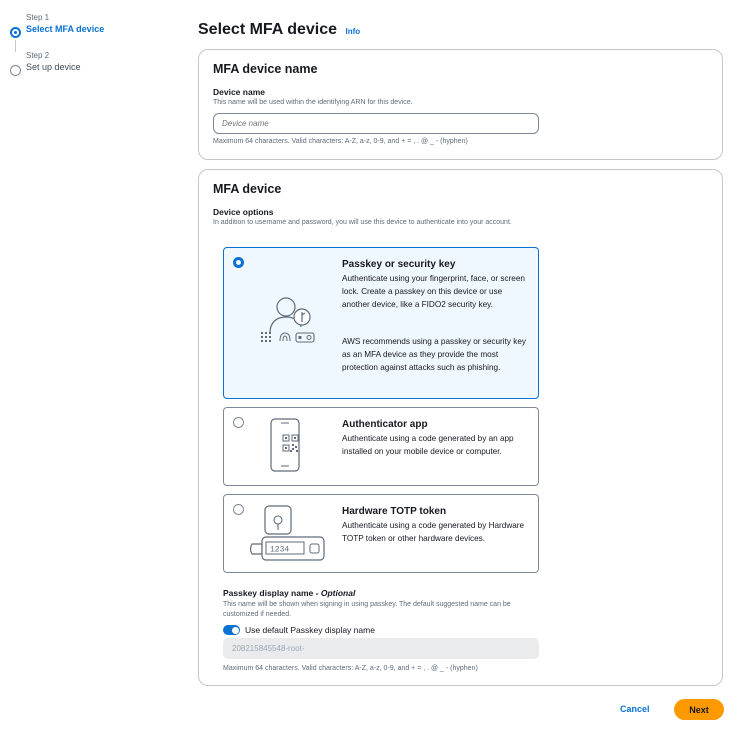 The image size is (753, 734). I want to click on token-digits: 1234, so click(279, 550).